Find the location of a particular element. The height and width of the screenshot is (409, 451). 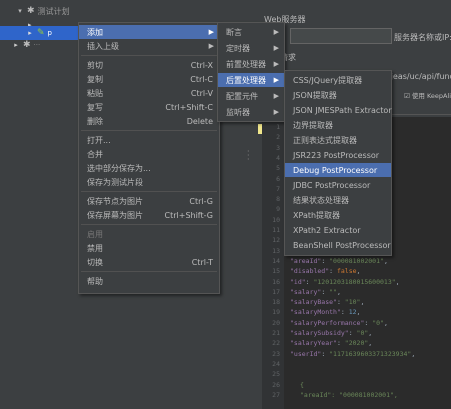

post-processor-item: XPath提取器 is located at coordinates (338, 215).